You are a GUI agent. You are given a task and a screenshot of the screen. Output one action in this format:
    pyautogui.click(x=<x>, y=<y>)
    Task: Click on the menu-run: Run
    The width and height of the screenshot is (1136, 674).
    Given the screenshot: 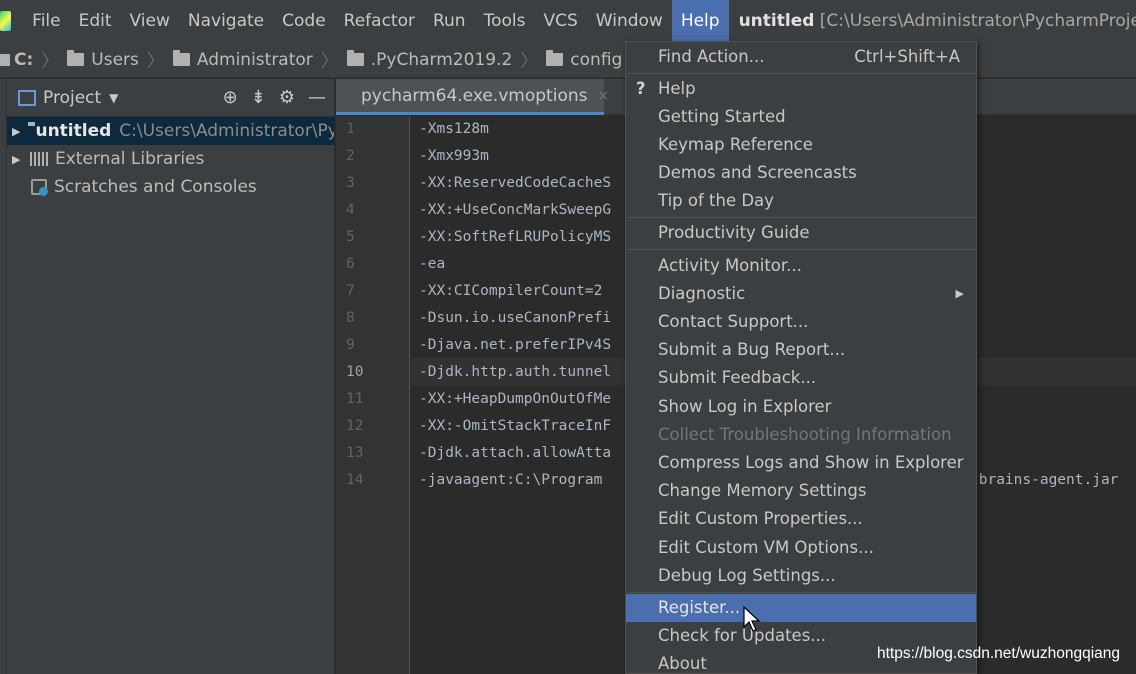 What is the action you would take?
    pyautogui.click(x=449, y=21)
    